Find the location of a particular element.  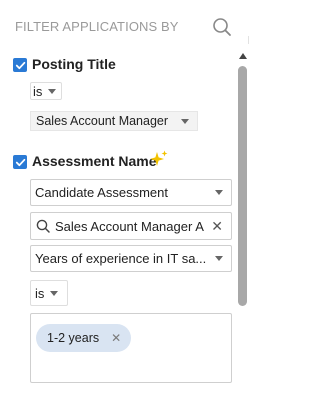

filter-panel-title: FILTER APPLICATIONS BY is located at coordinates (97, 26).